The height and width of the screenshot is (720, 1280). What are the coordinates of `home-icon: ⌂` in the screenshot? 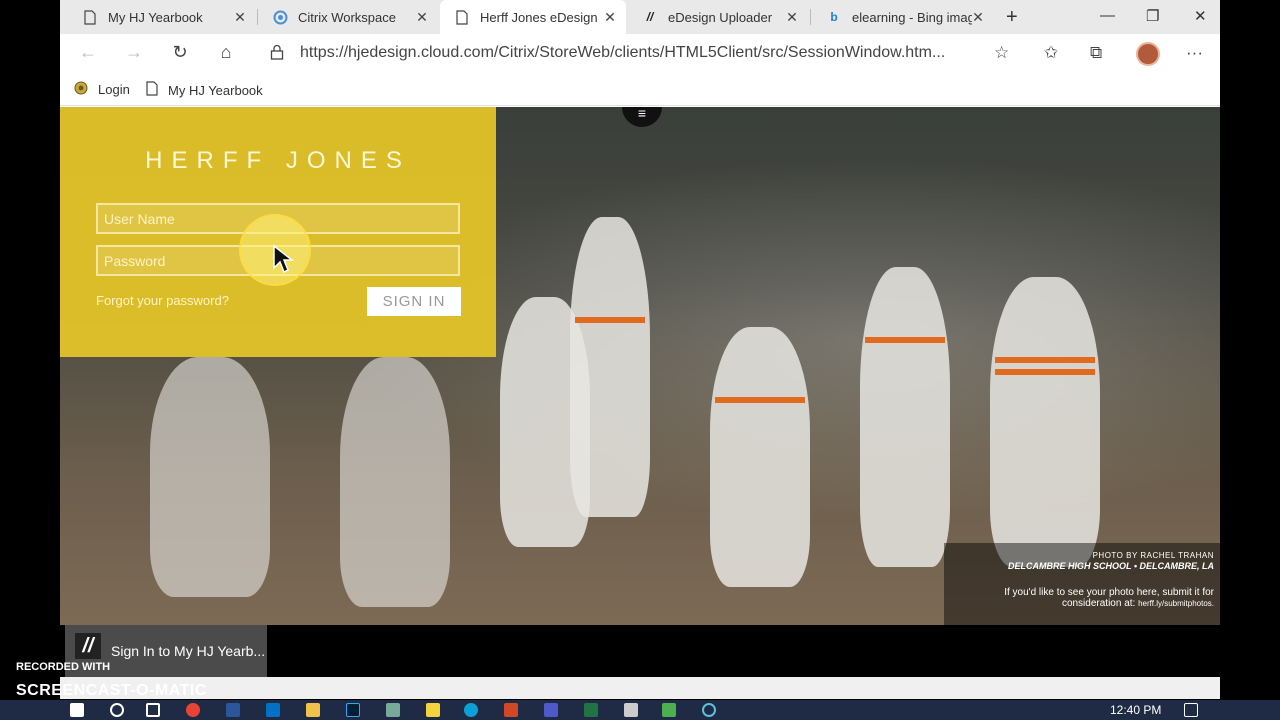 It's located at (226, 52).